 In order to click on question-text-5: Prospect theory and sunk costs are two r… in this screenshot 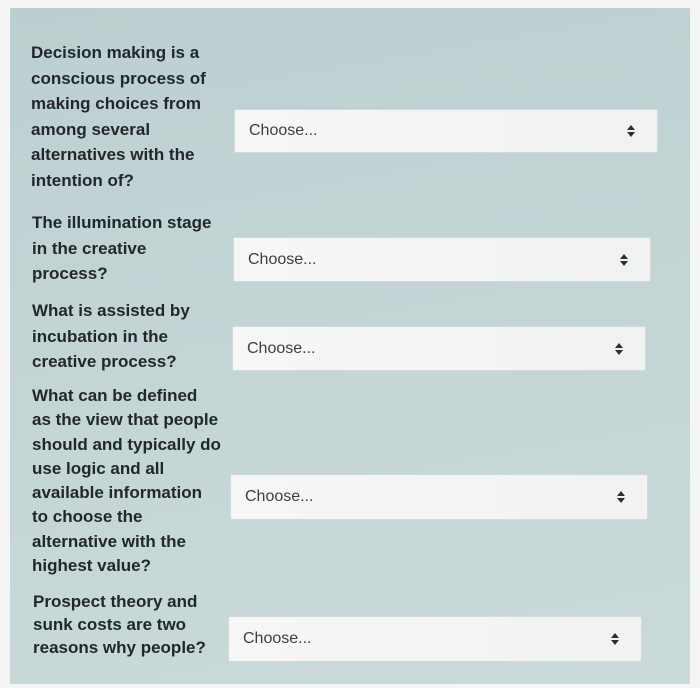, I will do `click(119, 624)`.